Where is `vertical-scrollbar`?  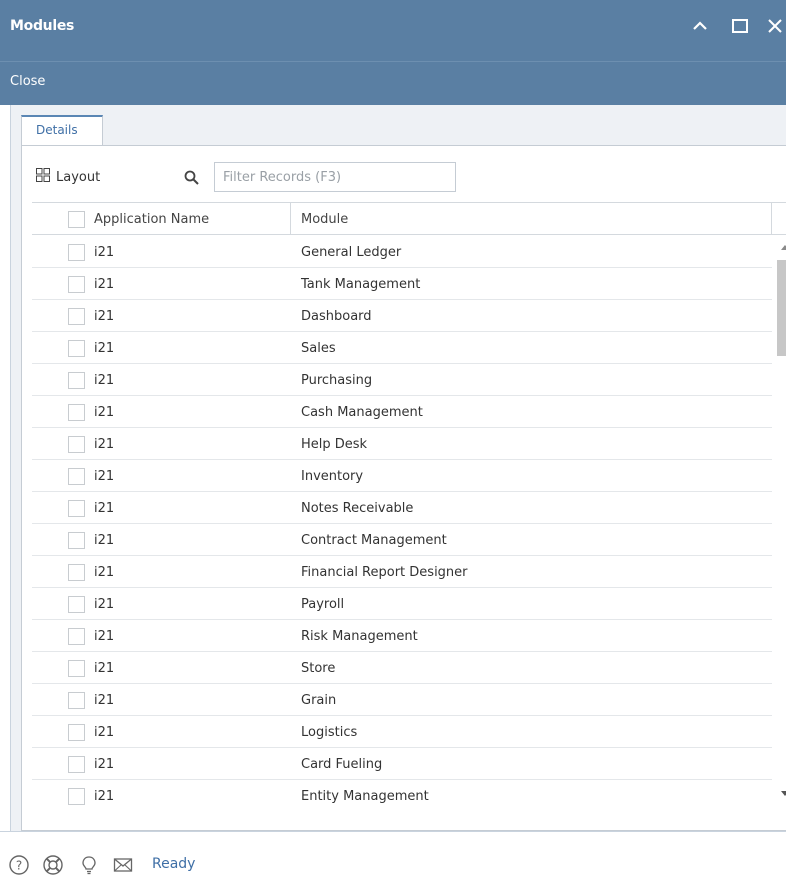 vertical-scrollbar is located at coordinates (780, 520).